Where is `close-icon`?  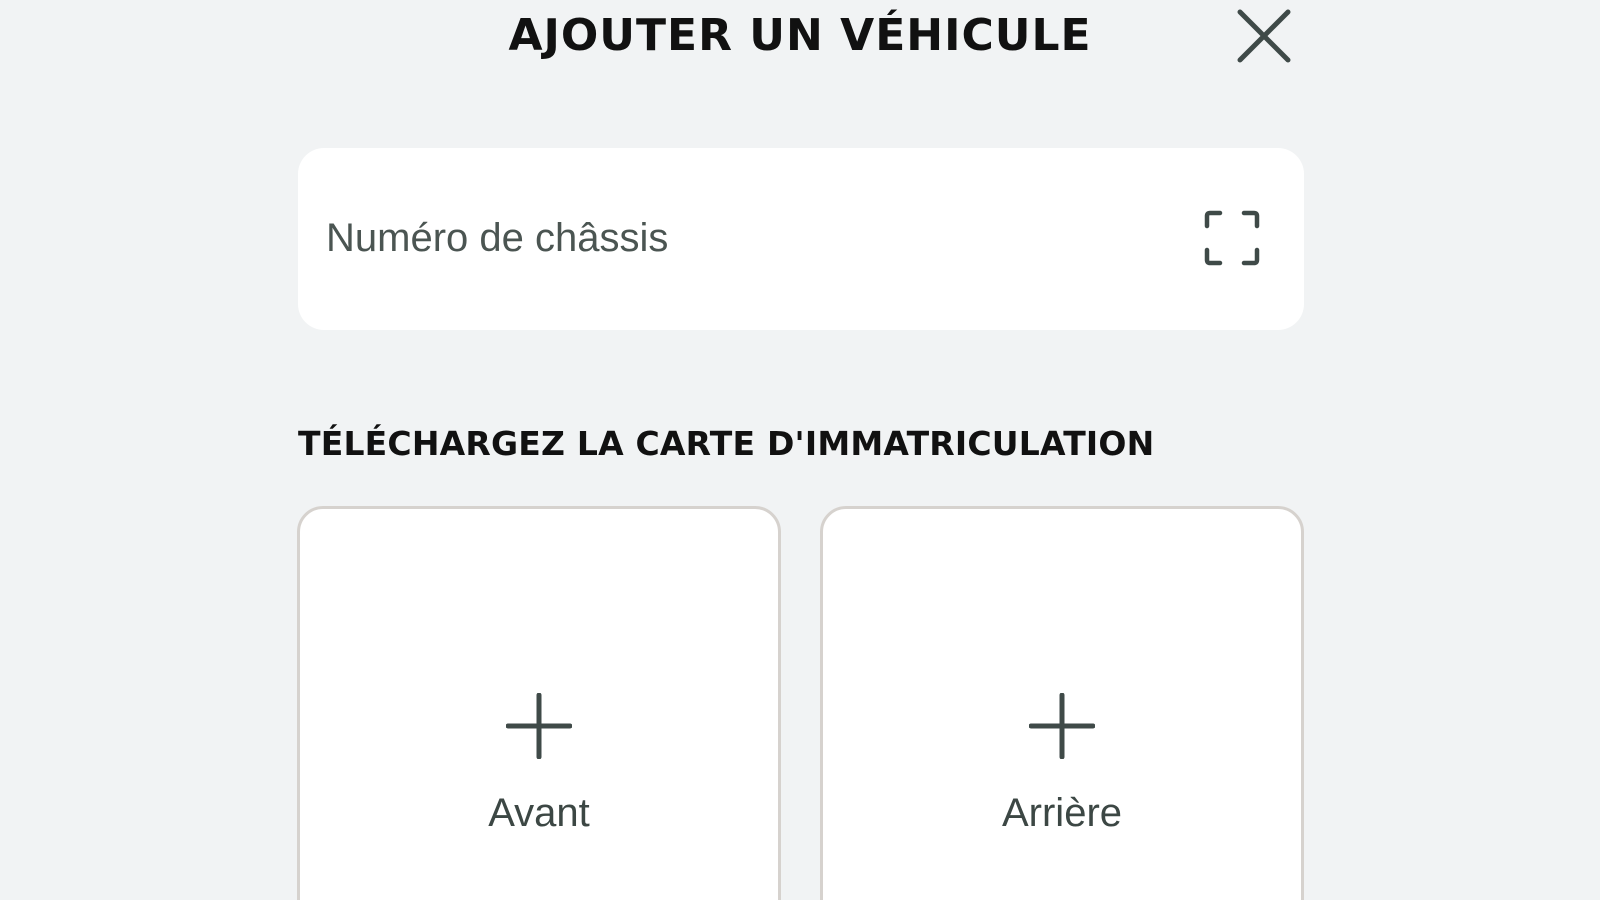
close-icon is located at coordinates (1264, 36).